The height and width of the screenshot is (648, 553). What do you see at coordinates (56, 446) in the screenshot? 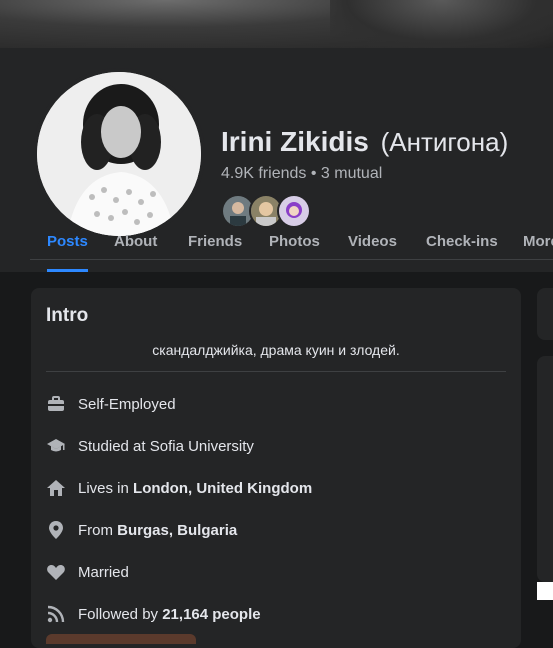
I see `graduation-cap-icon` at bounding box center [56, 446].